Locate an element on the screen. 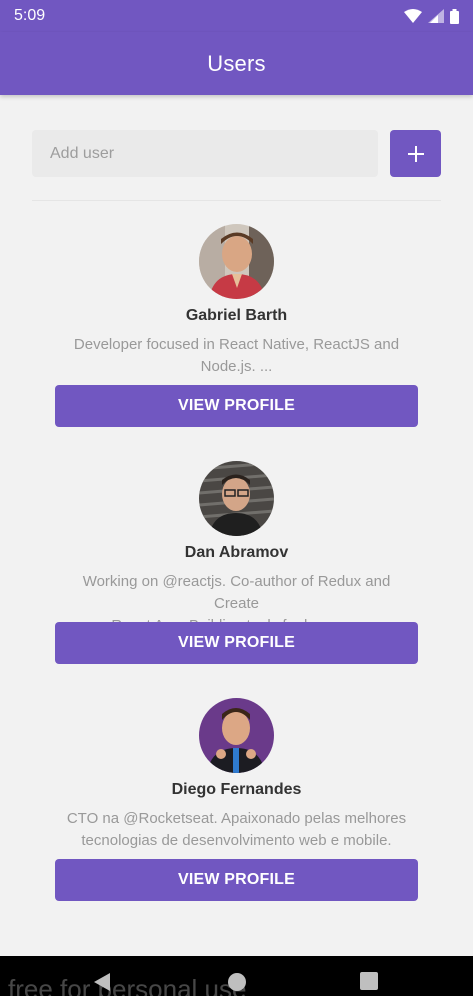  watermark: free for personal use is located at coordinates (127, 985).